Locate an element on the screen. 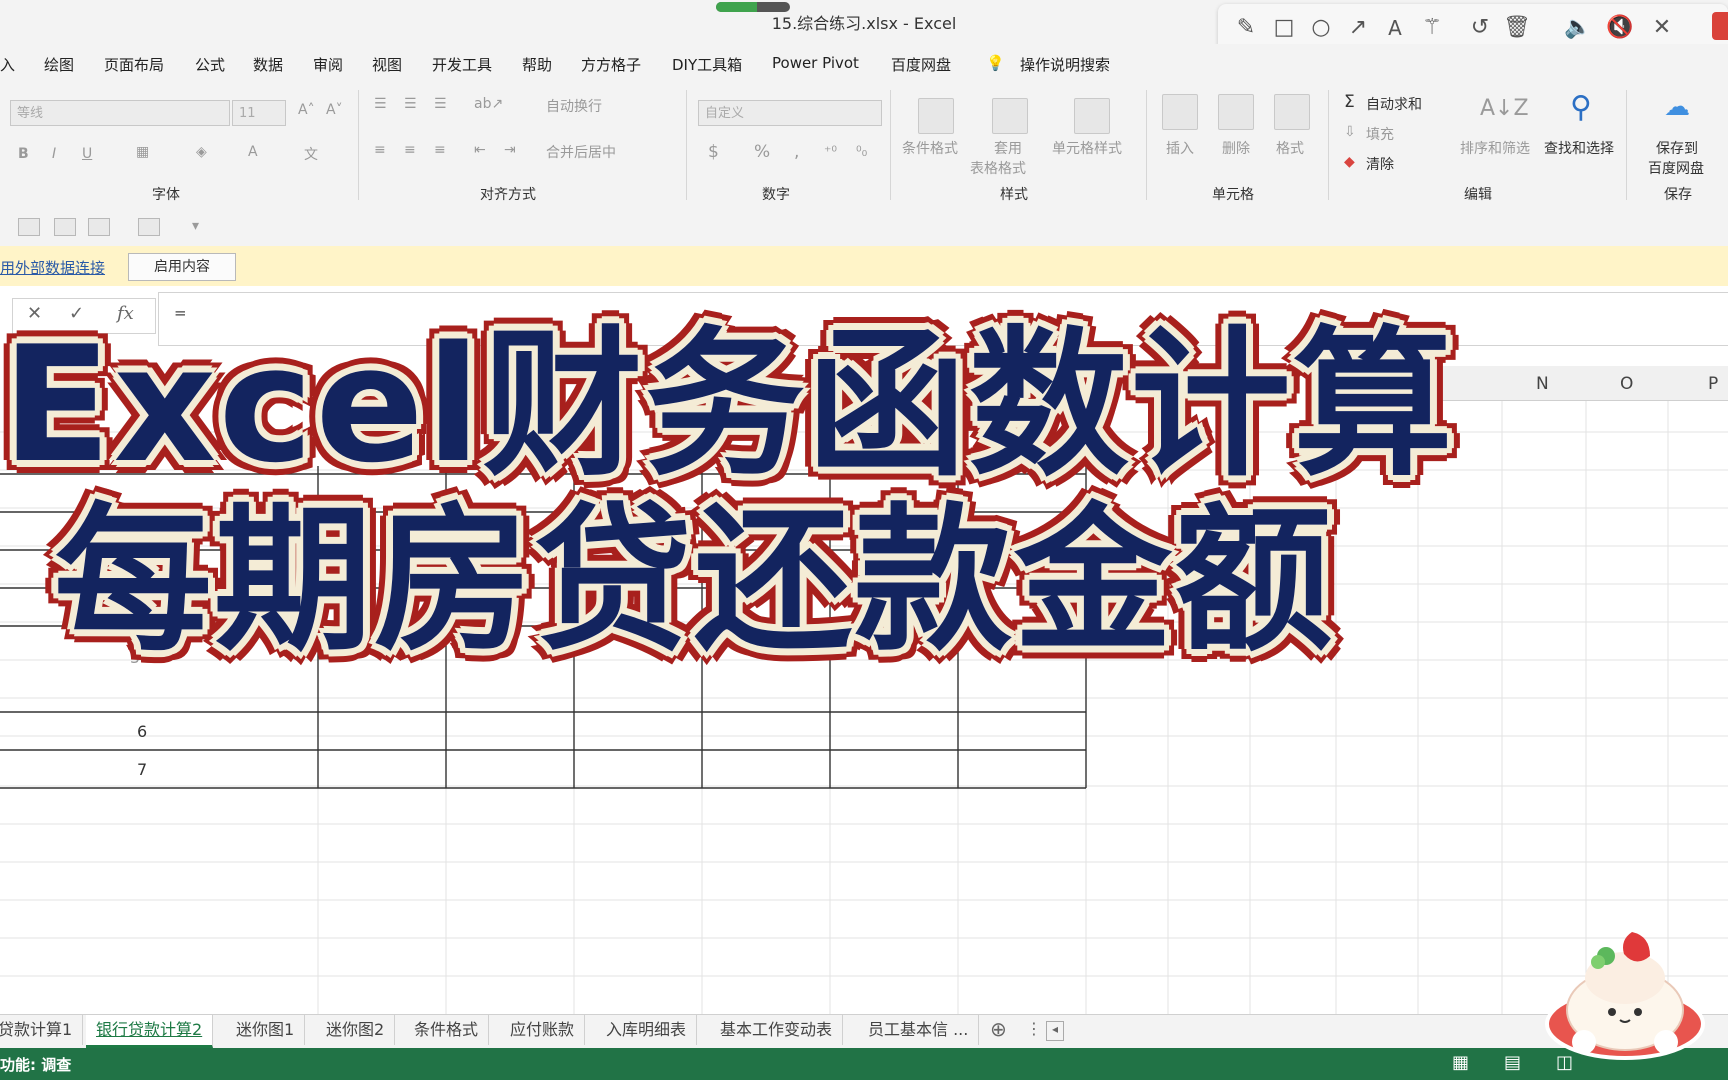 This screenshot has height=1080, width=1728. page-layout-view-icon: ▤ is located at coordinates (1512, 1062).